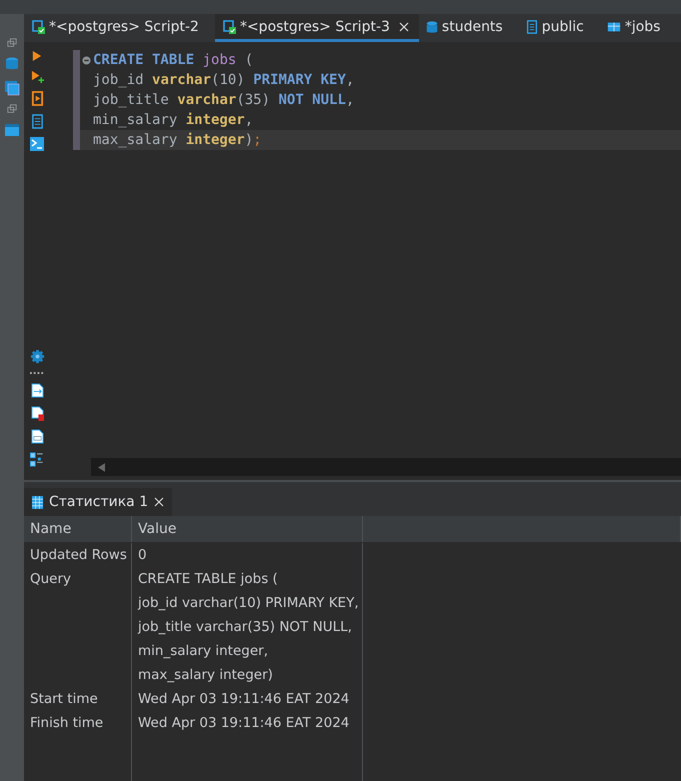 This screenshot has width=681, height=781. Describe the element at coordinates (101, 467) in the screenshot. I see `scroll-left-icon` at that location.